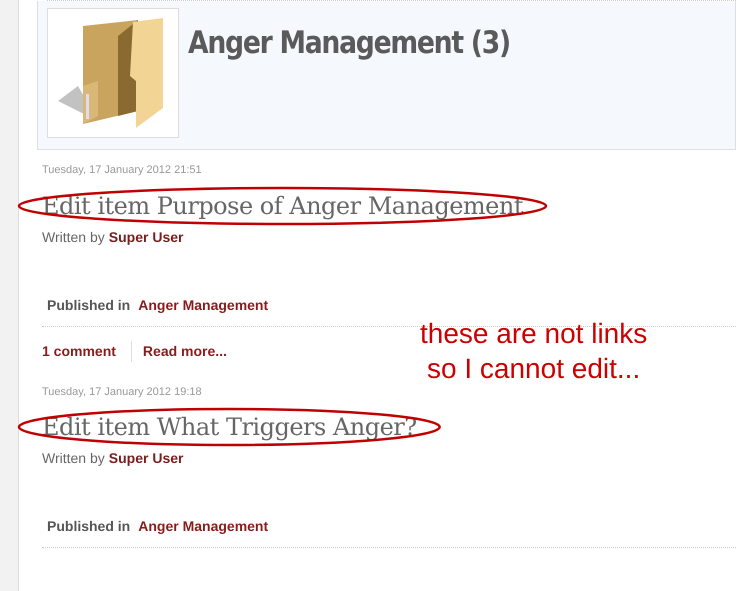 The width and height of the screenshot is (736, 591). What do you see at coordinates (79, 351) in the screenshot?
I see `comments-count: 1 comment` at bounding box center [79, 351].